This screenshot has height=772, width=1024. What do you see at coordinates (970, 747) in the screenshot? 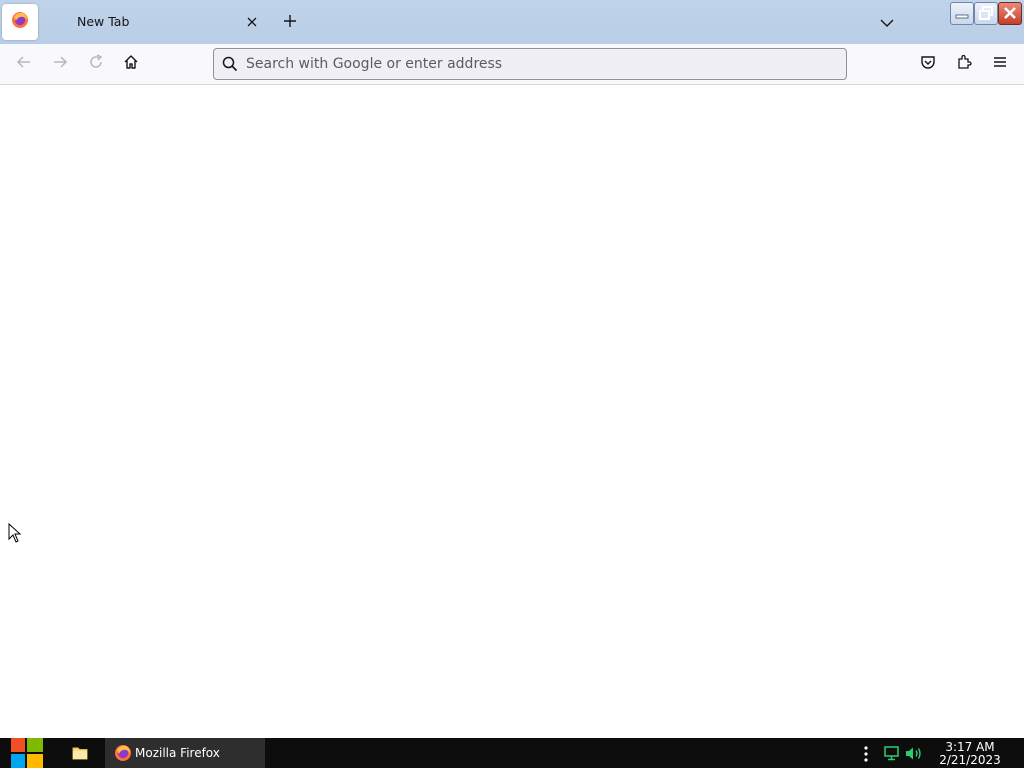
I see `clock-time: 3:17 AM` at bounding box center [970, 747].